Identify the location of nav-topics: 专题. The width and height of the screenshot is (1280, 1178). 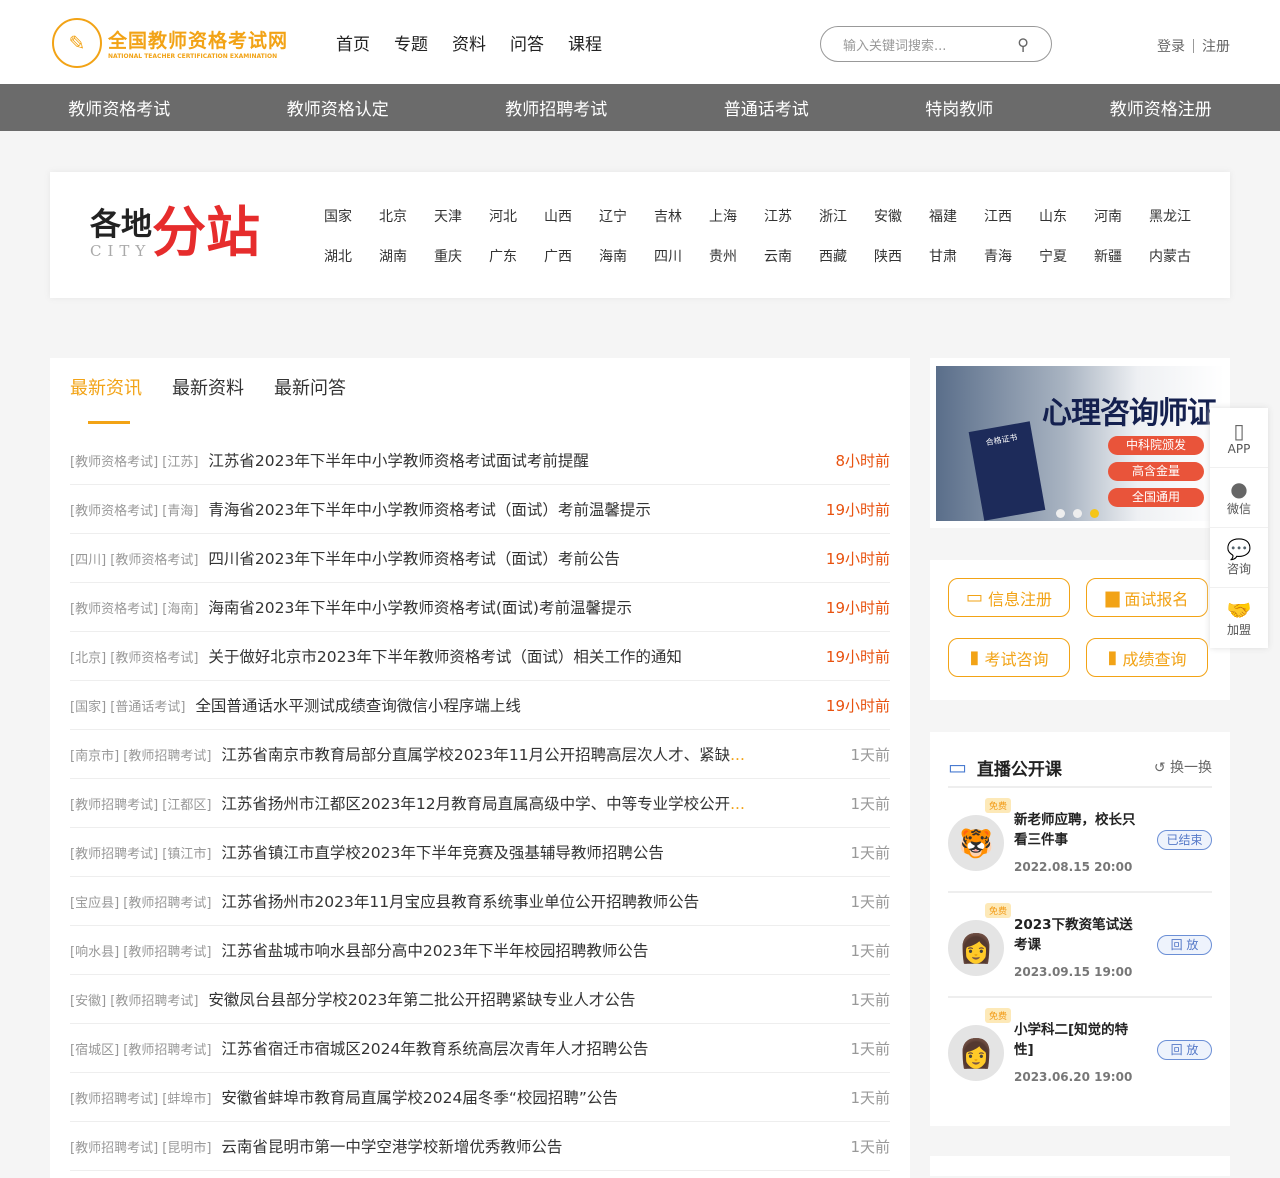
(411, 42).